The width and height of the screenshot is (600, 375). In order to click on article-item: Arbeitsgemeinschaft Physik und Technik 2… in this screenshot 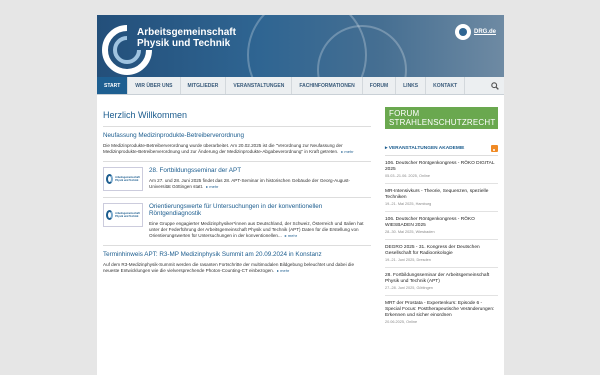, I will do `click(237, 180)`.